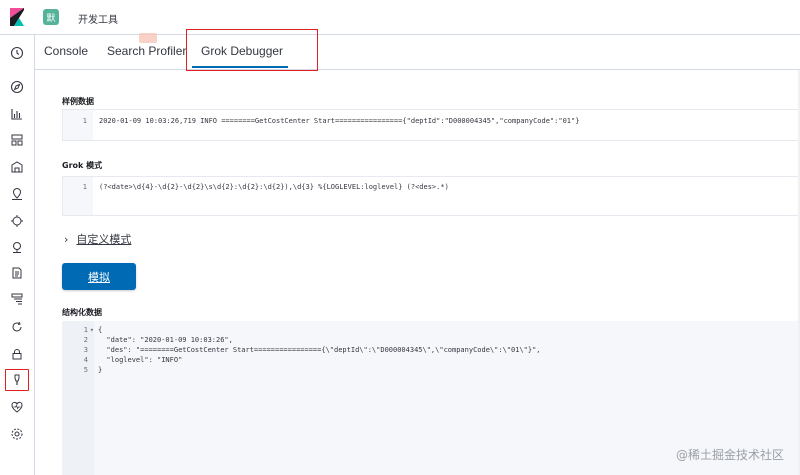  Describe the element at coordinates (85, 360) in the screenshot. I see `line-number: 4` at that location.